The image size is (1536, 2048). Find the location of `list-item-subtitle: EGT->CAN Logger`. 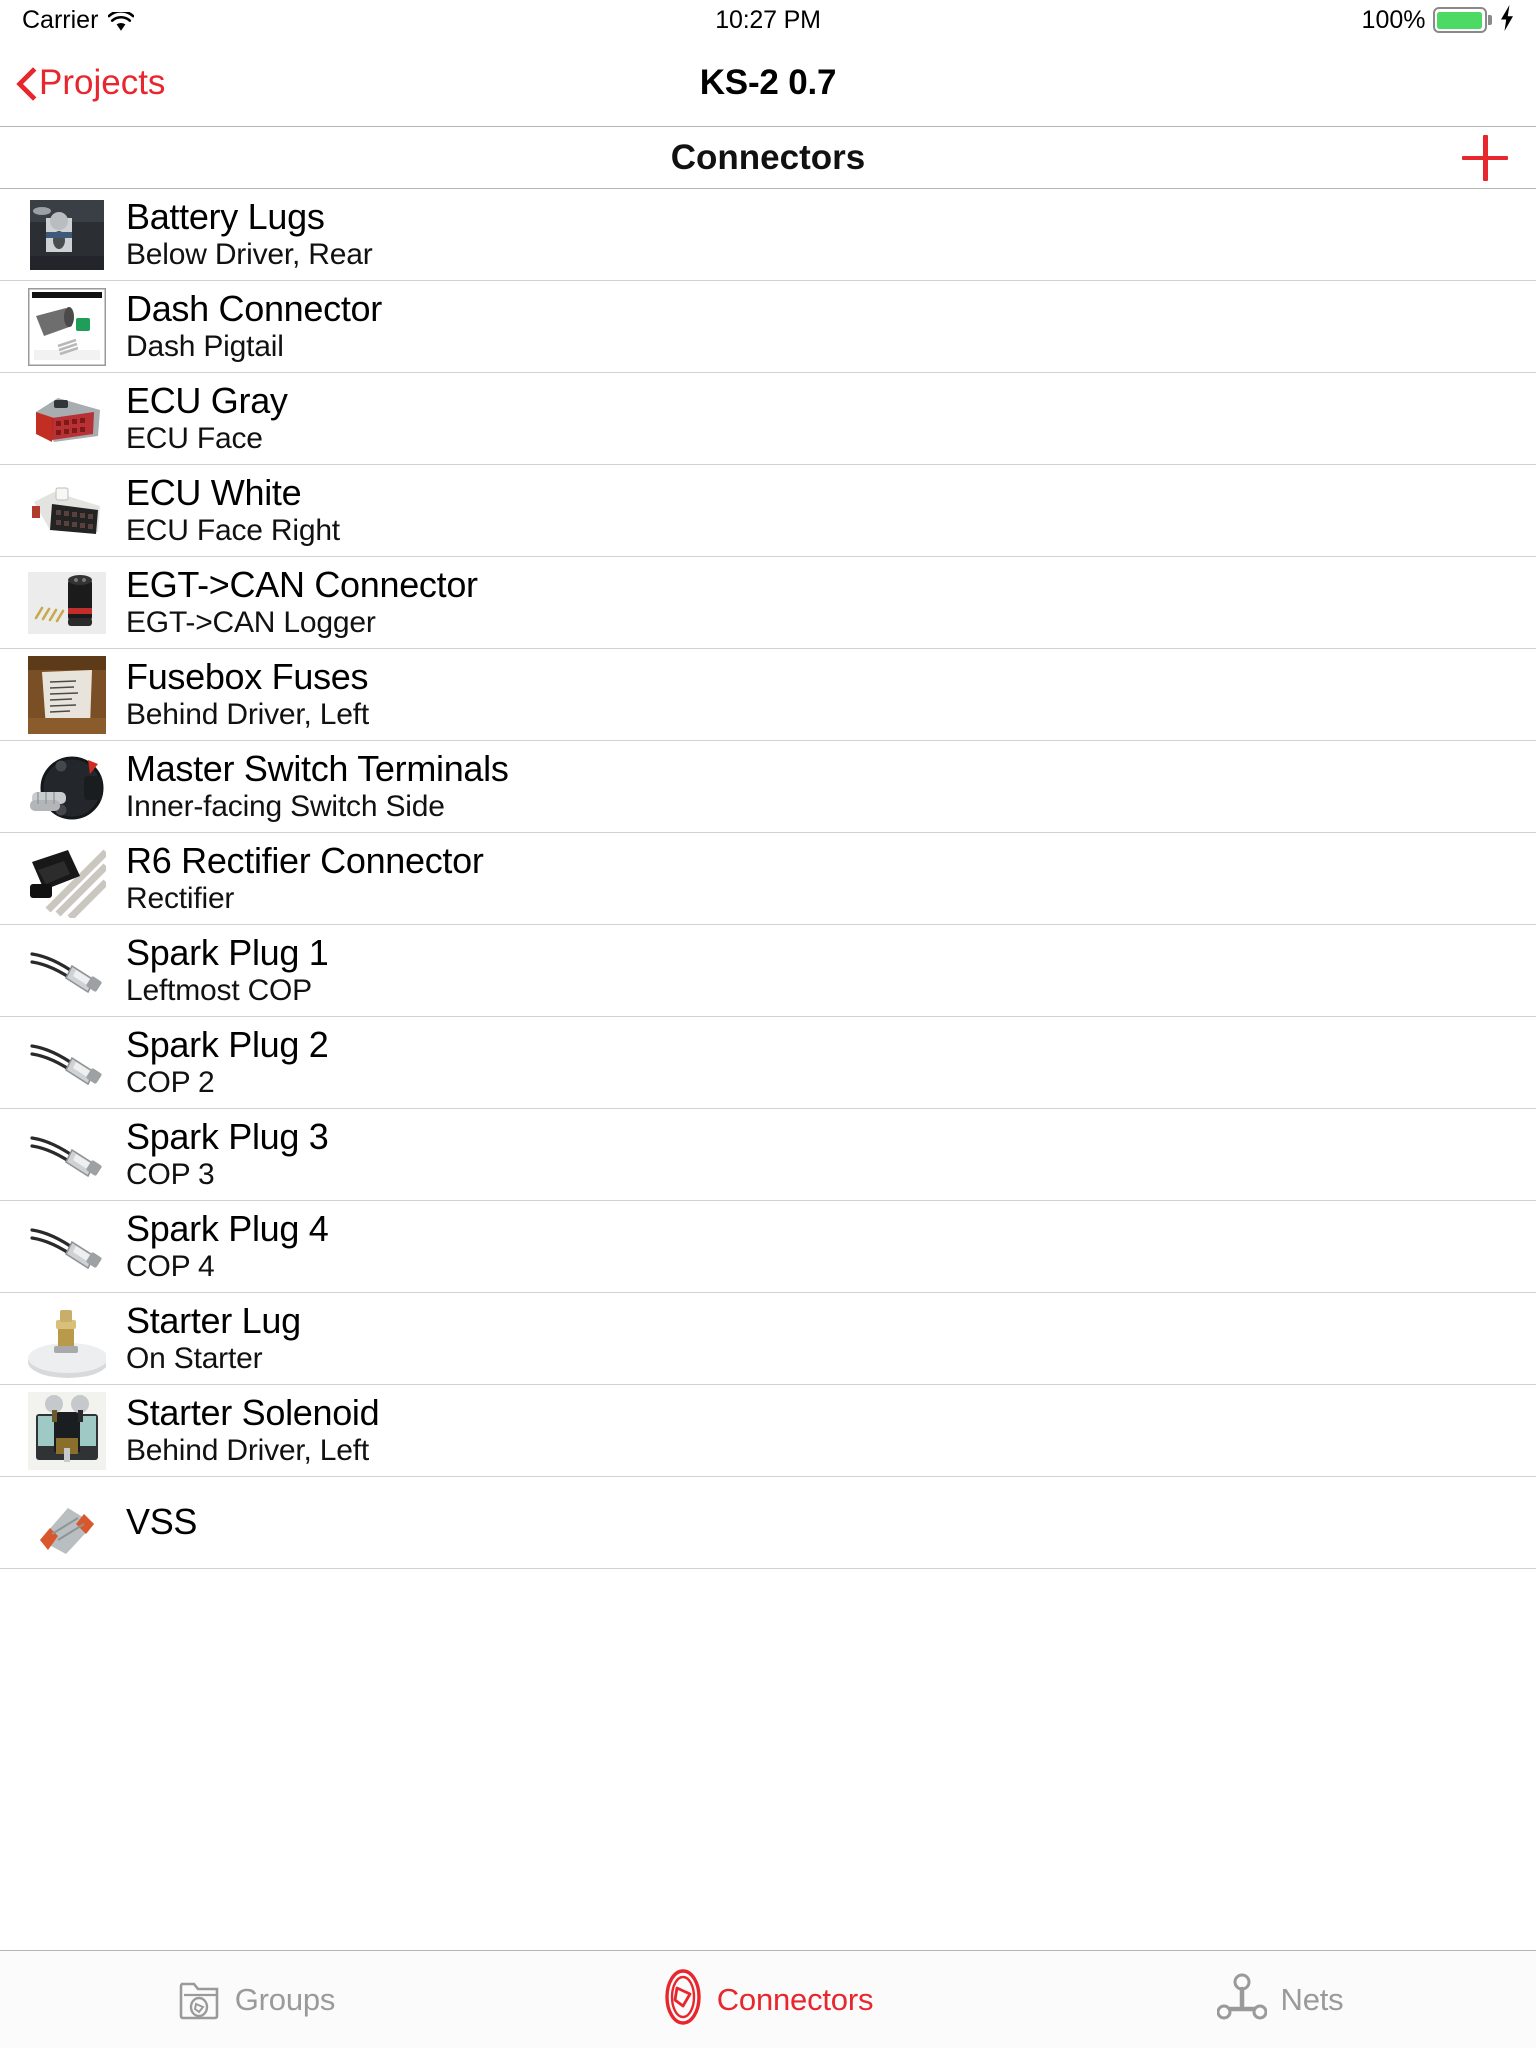

list-item-subtitle: EGT->CAN Logger is located at coordinates (251, 623).